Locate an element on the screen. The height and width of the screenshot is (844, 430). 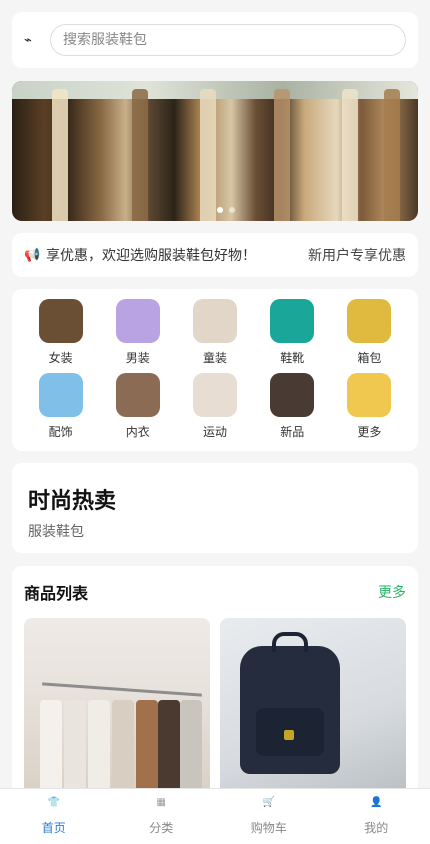
hot-sale-banner: 时尚热卖 服装鞋包 is located at coordinates (215, 508).